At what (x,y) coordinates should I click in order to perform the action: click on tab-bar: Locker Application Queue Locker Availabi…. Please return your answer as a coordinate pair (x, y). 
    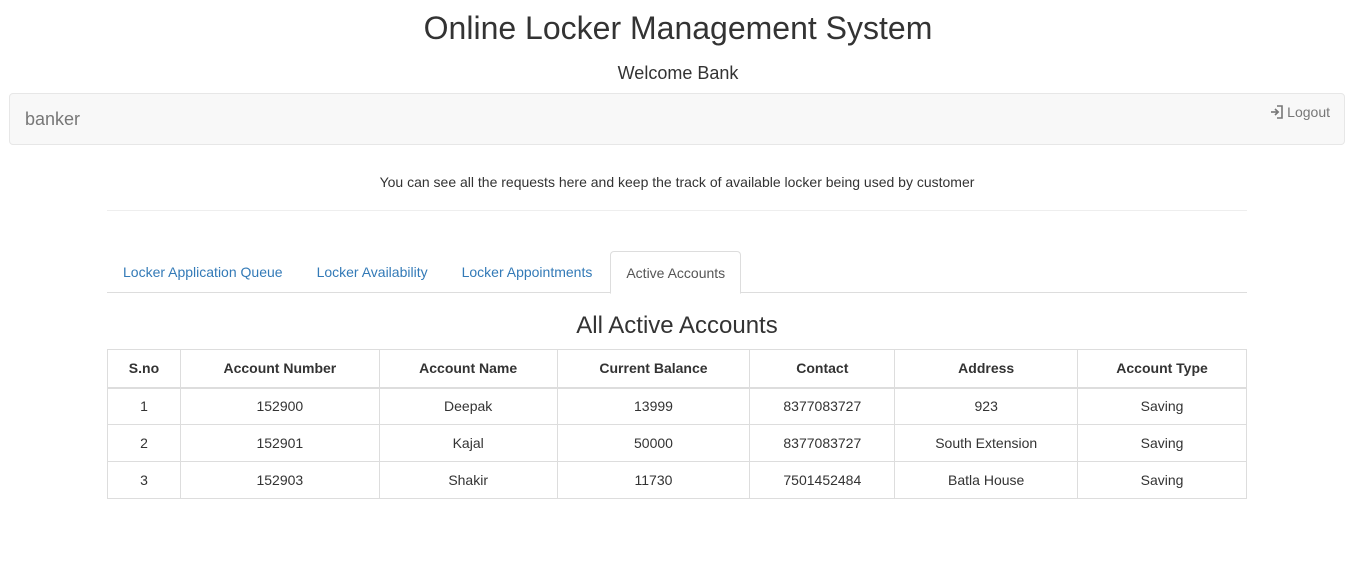
    Looking at the image, I should click on (677, 272).